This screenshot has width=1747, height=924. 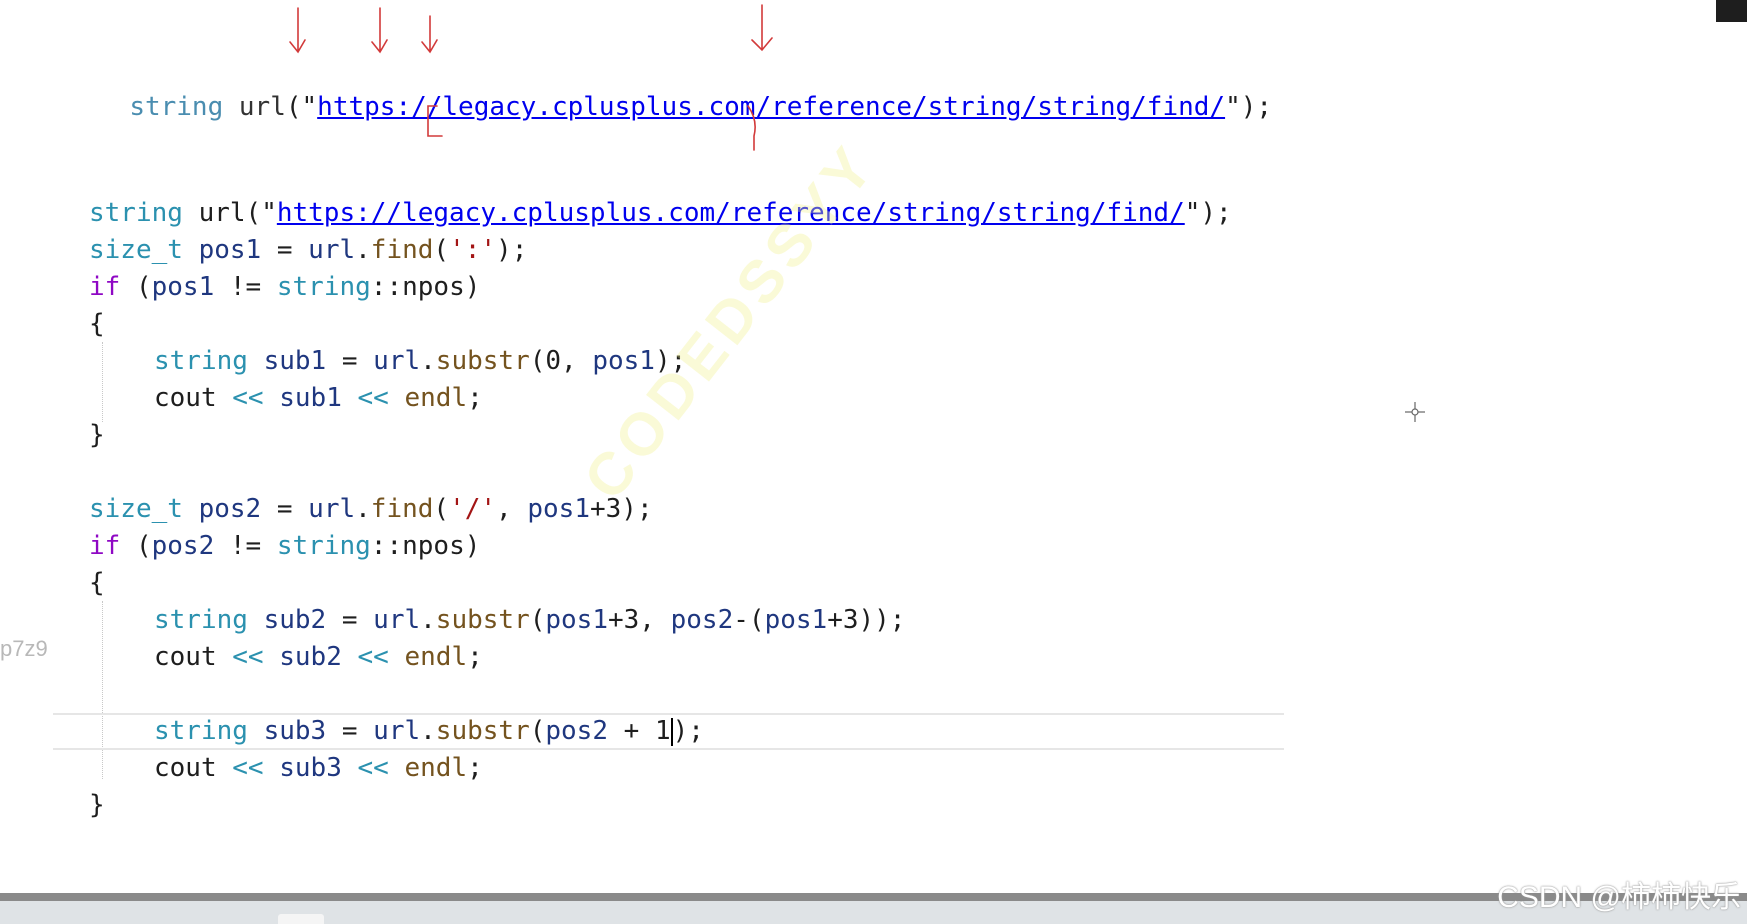 I want to click on code-line: cout << sub1 << endl;, so click(x=318, y=398).